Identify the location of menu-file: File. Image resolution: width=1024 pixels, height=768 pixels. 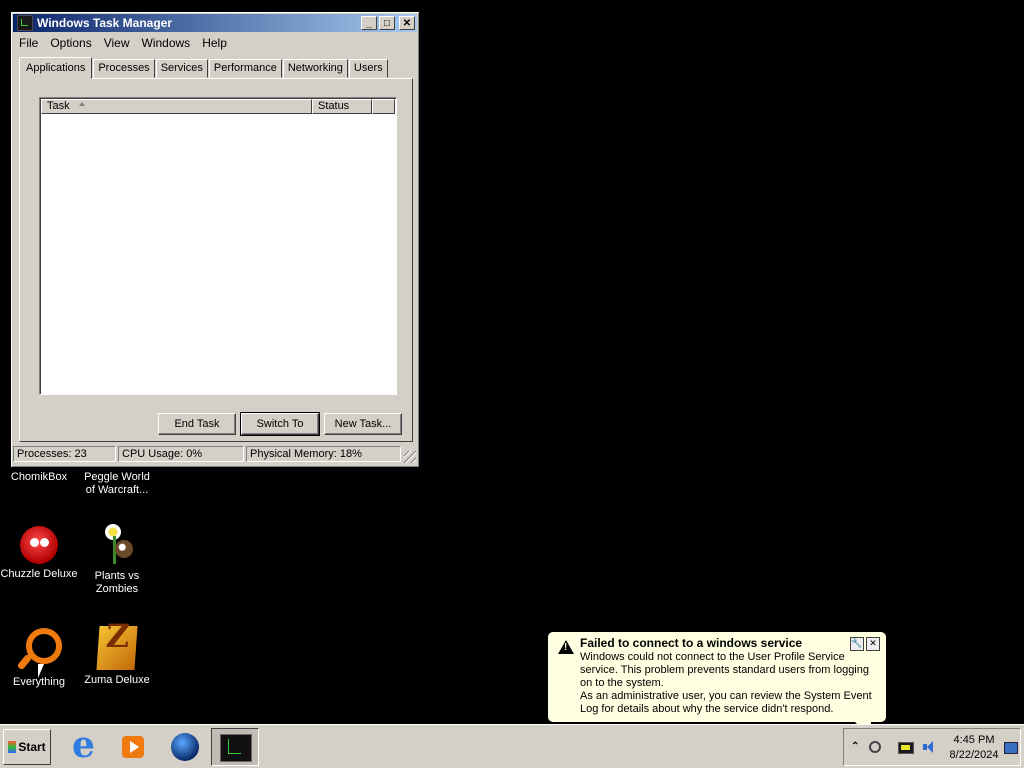
(28, 43).